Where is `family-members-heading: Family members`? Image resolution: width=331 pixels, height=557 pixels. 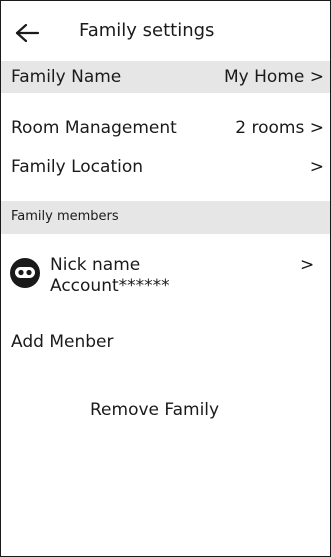
family-members-heading: Family members is located at coordinates (65, 216).